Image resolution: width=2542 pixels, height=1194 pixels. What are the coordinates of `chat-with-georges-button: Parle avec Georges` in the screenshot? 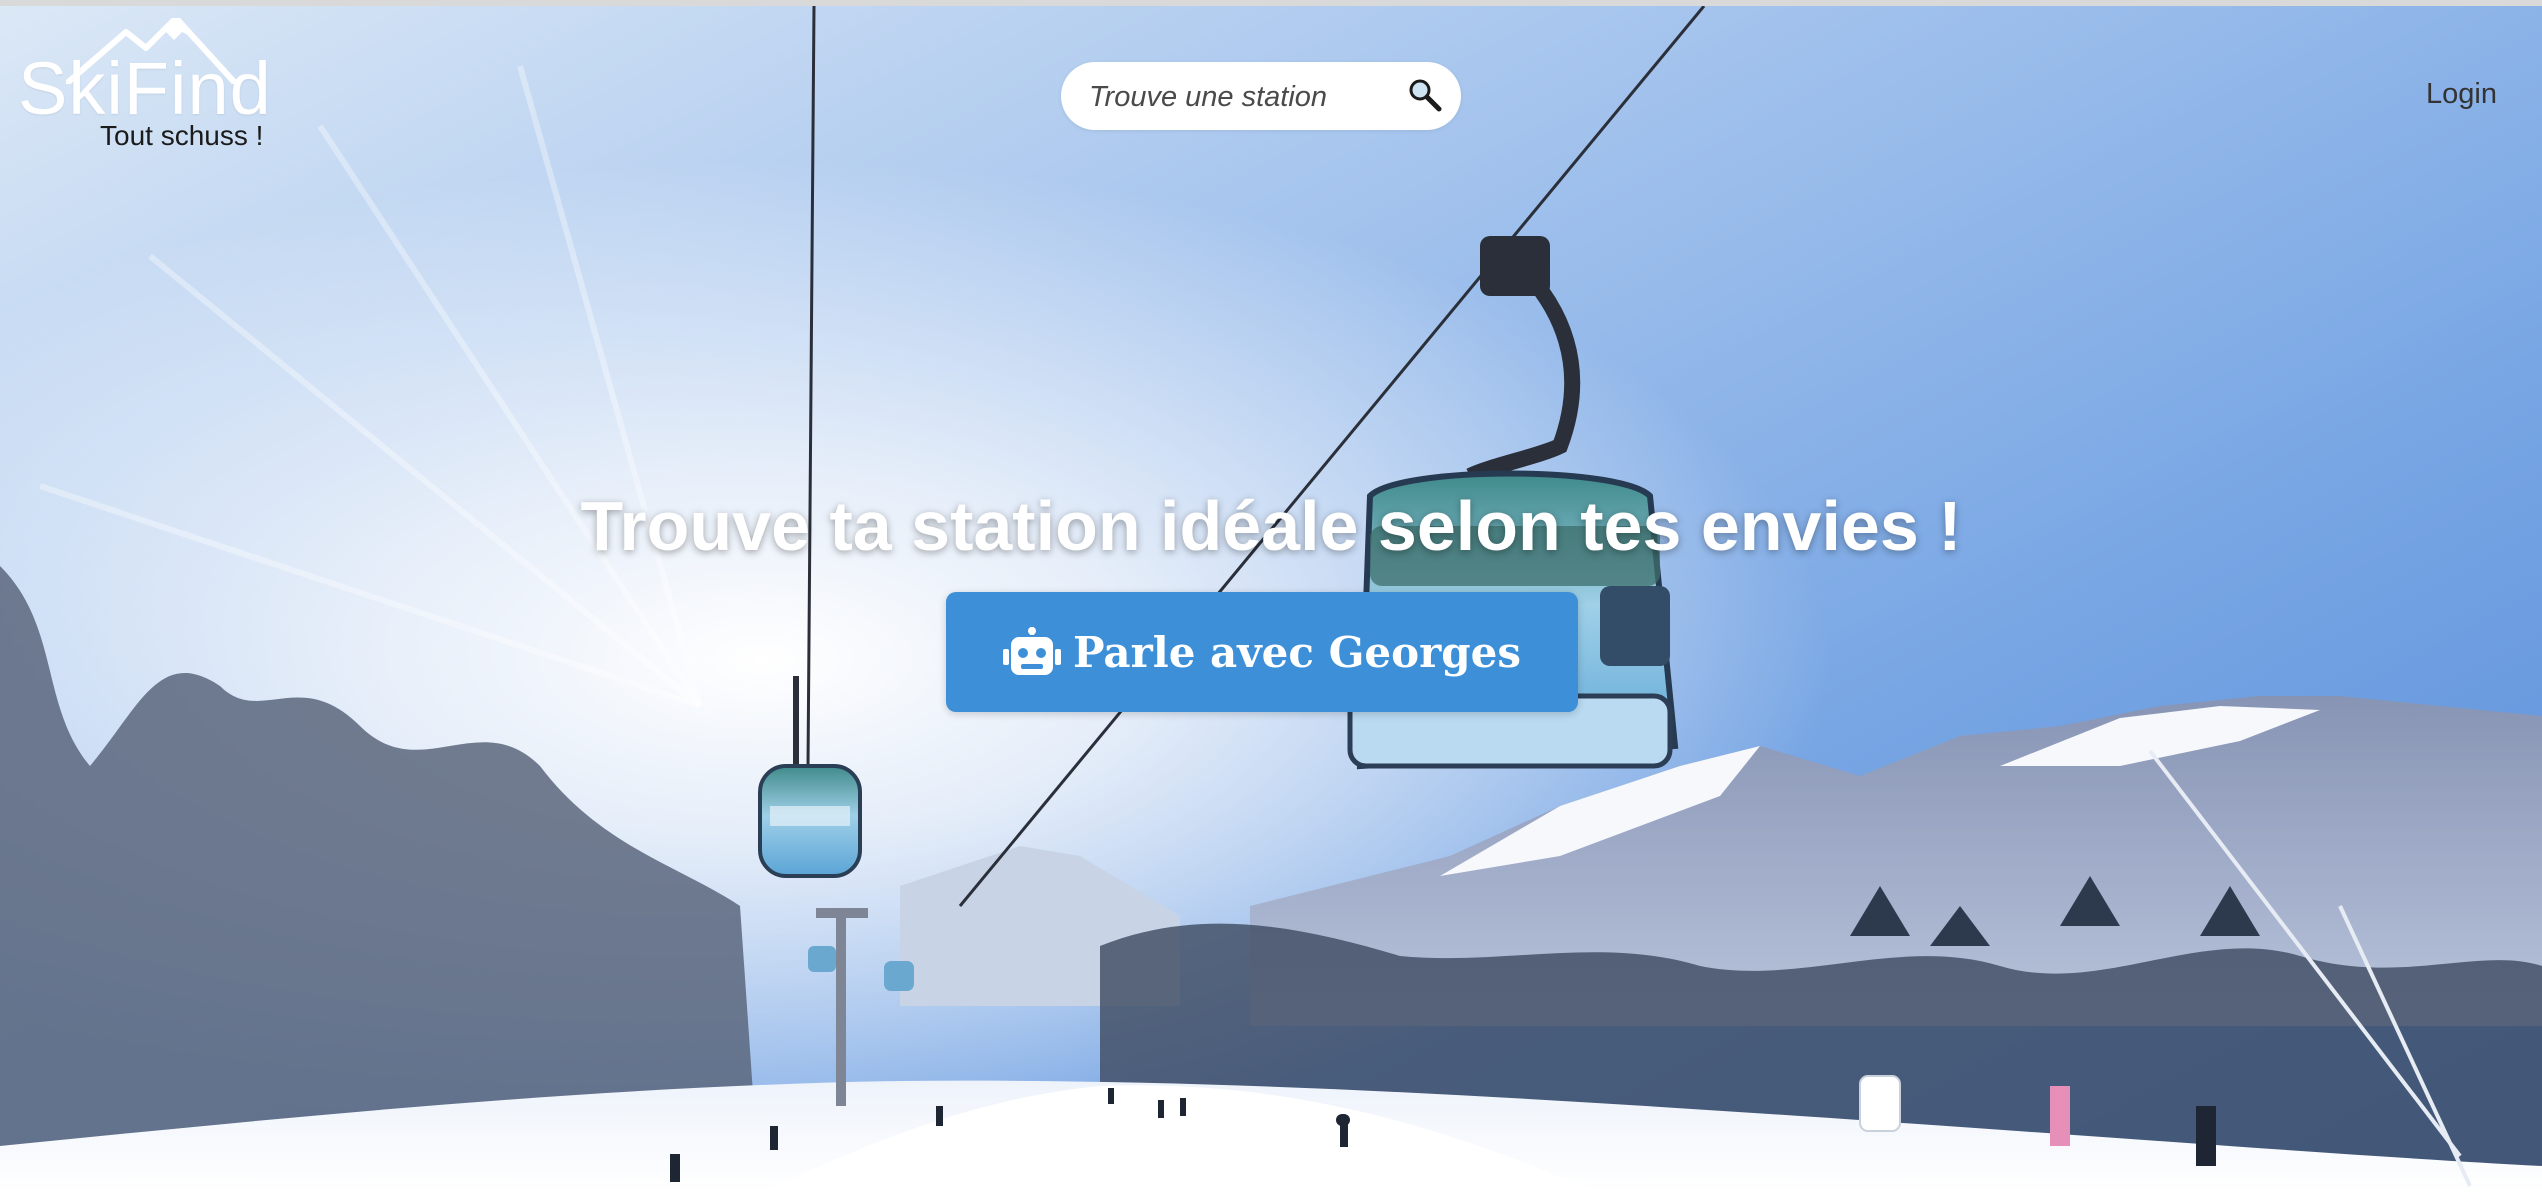 It's located at (1262, 652).